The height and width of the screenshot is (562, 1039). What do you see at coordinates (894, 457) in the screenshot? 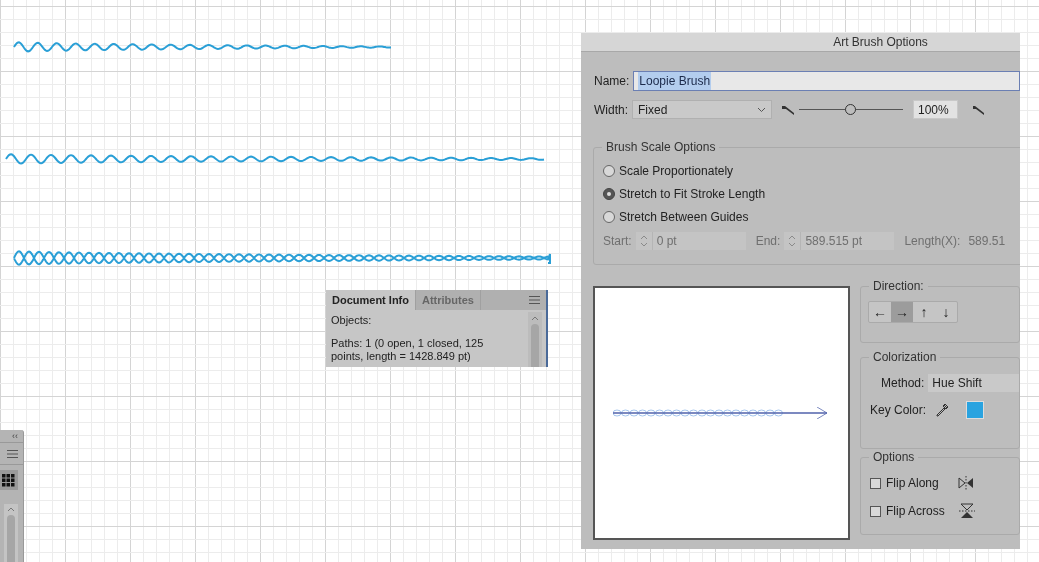
I see `group-title: Options` at bounding box center [894, 457].